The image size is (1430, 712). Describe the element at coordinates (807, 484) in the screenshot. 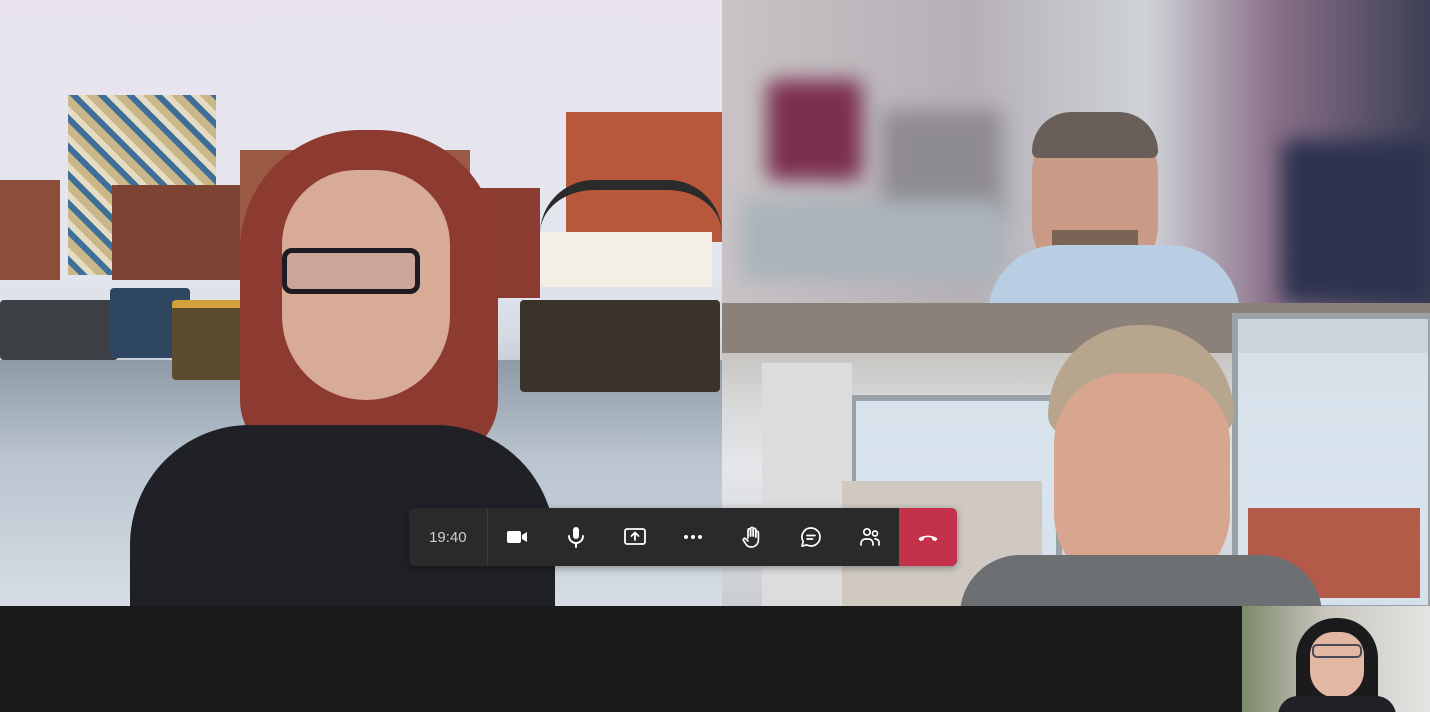

I see `background-pillar` at that location.